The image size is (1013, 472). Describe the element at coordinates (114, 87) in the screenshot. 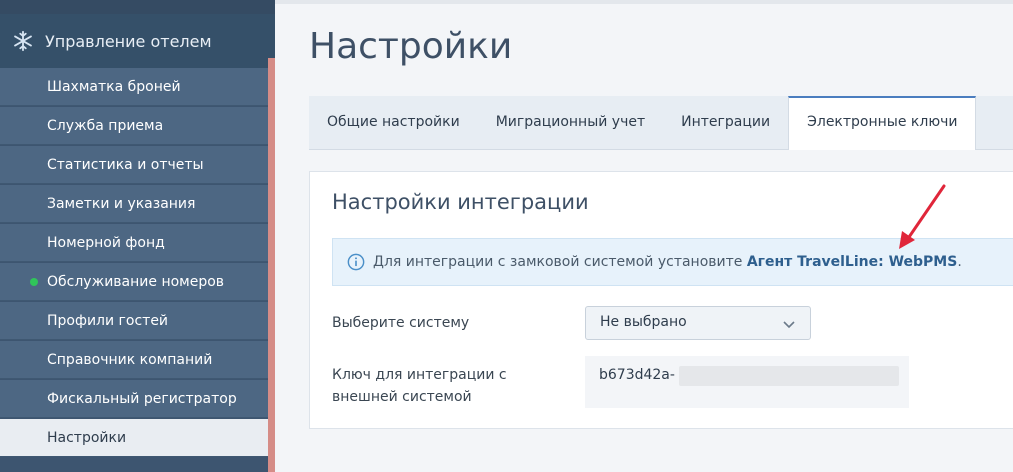

I see `sidebar-item-label: Шахматка броней` at that location.